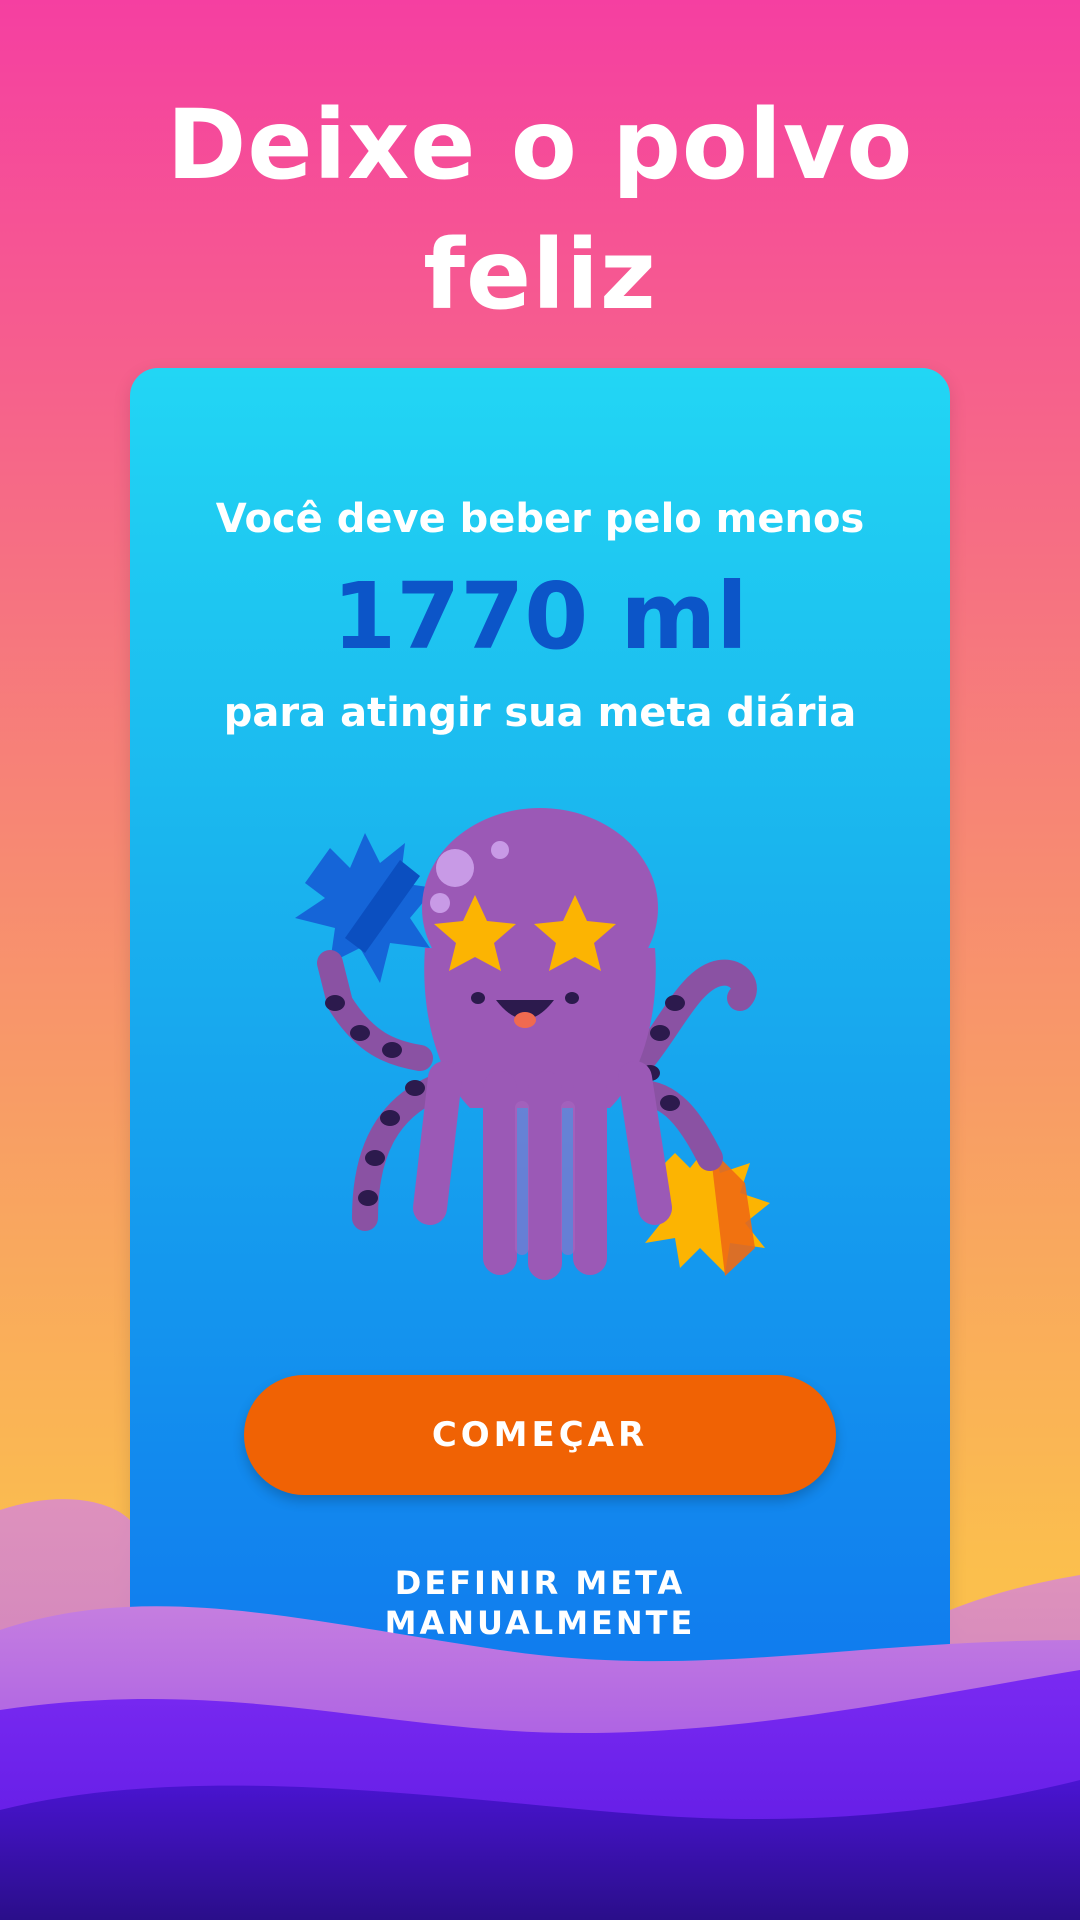 The width and height of the screenshot is (1080, 1920). What do you see at coordinates (540, 616) in the screenshot?
I see `daily-goal-value: 1770 ml` at bounding box center [540, 616].